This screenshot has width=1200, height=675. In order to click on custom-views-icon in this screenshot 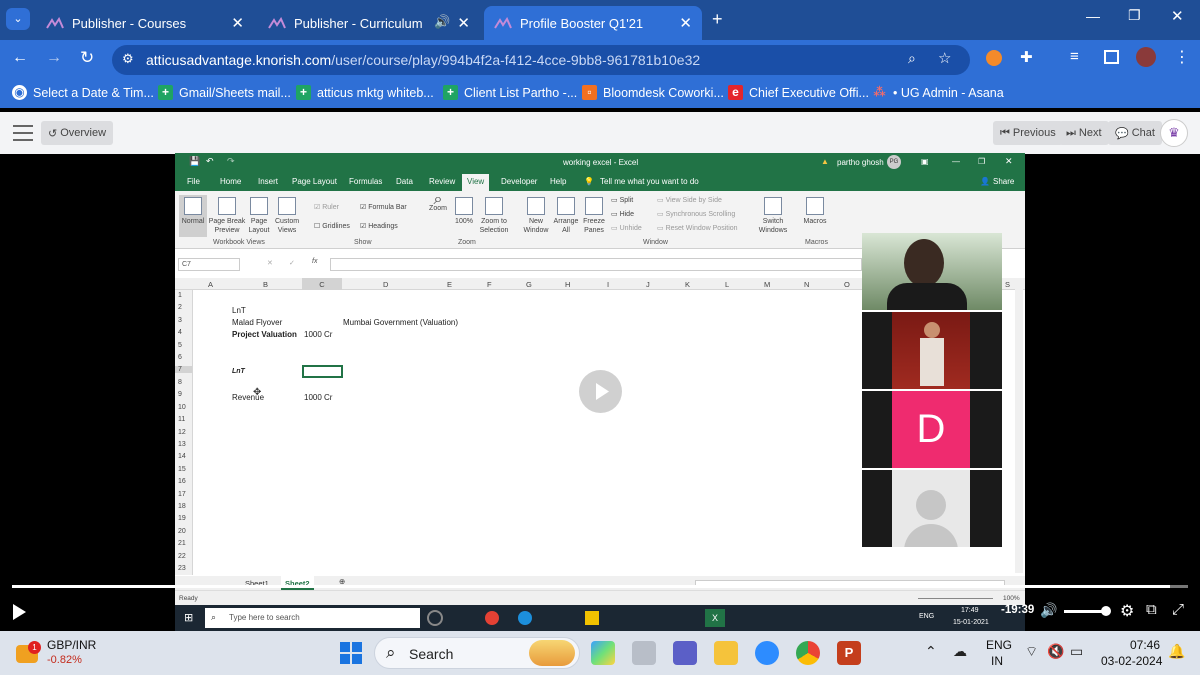, I will do `click(287, 206)`.